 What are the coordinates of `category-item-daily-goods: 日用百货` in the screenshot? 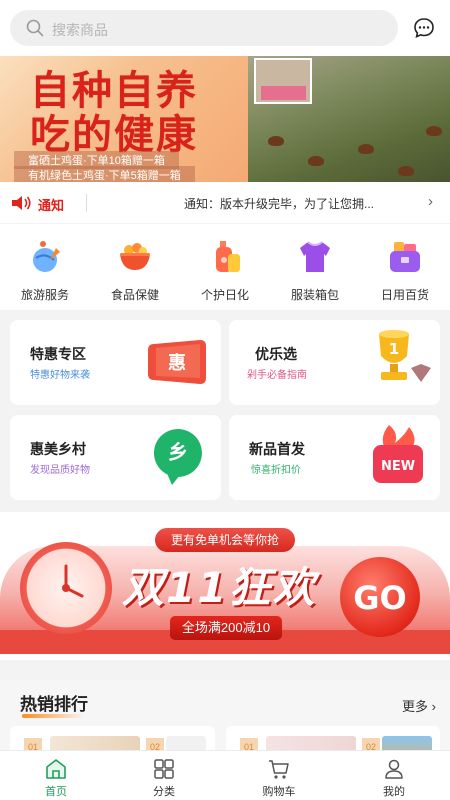 It's located at (405, 267).